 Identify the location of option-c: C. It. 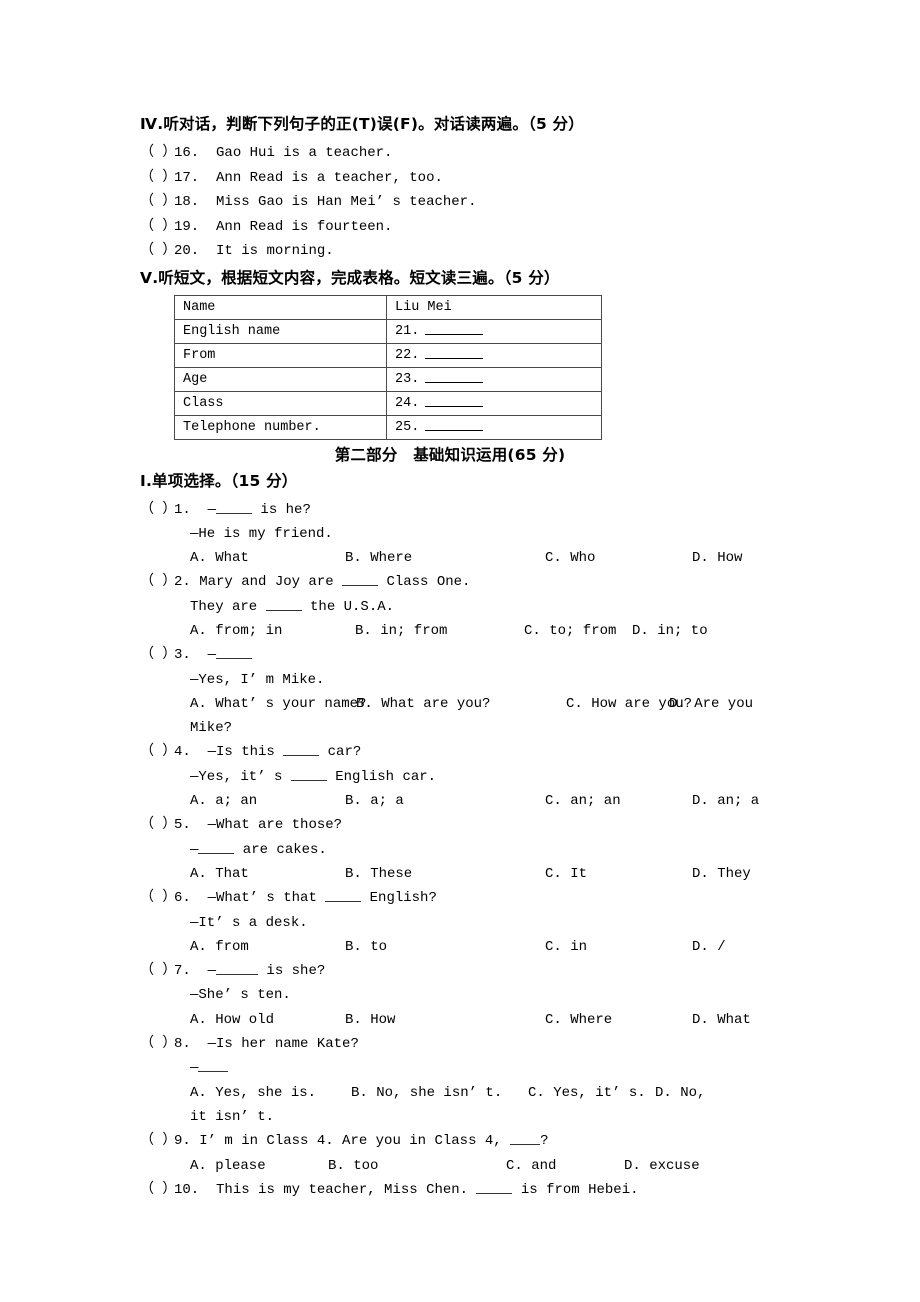
(618, 874).